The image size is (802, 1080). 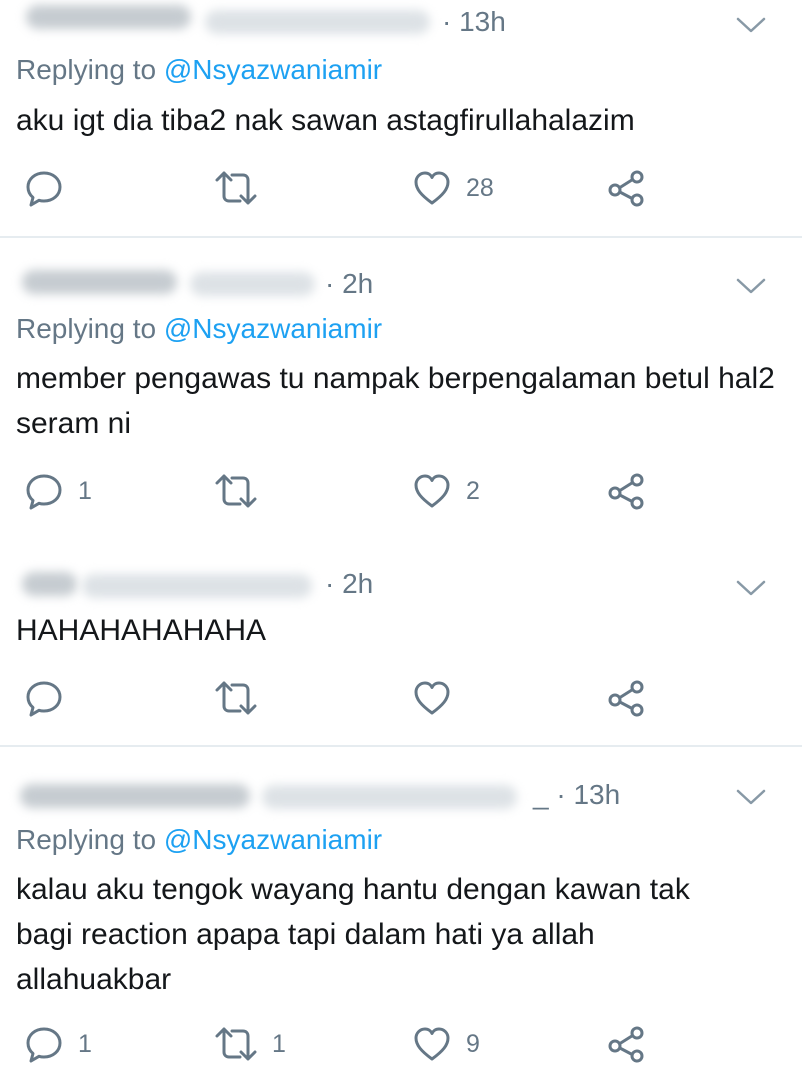 What do you see at coordinates (480, 187) in the screenshot?
I see `like-count: 28` at bounding box center [480, 187].